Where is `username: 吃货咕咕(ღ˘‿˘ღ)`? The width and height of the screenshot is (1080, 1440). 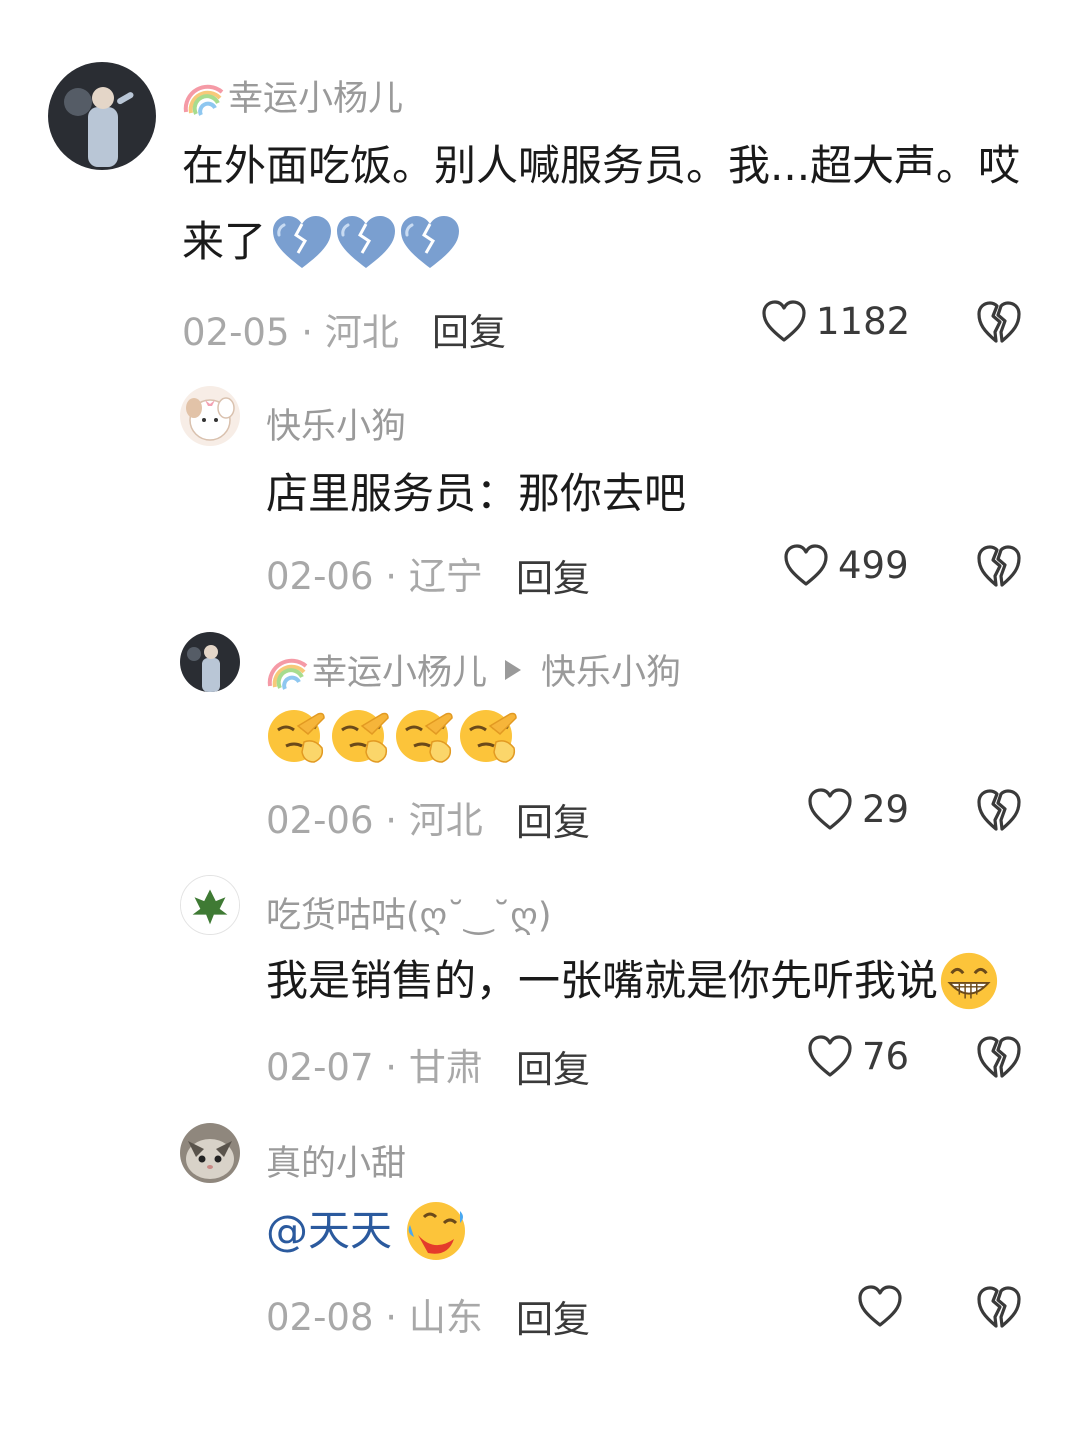
username: 吃货咕咕(ღ˘‿˘ღ) is located at coordinates (408, 912).